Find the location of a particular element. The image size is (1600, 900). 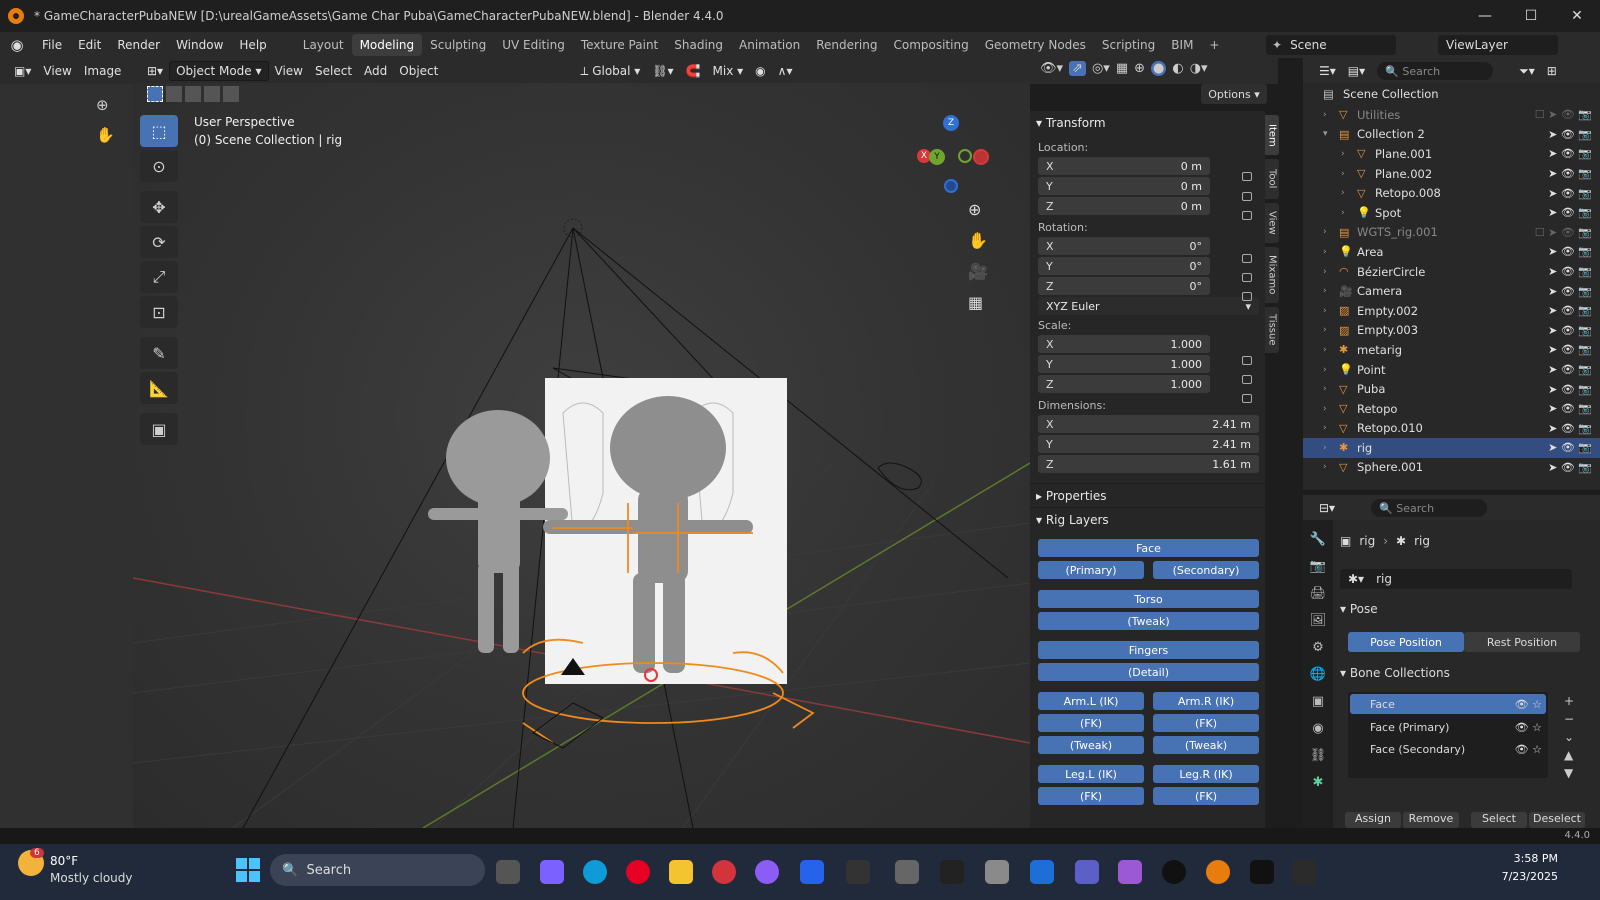

viewport-select-menu: Select is located at coordinates (333, 71).